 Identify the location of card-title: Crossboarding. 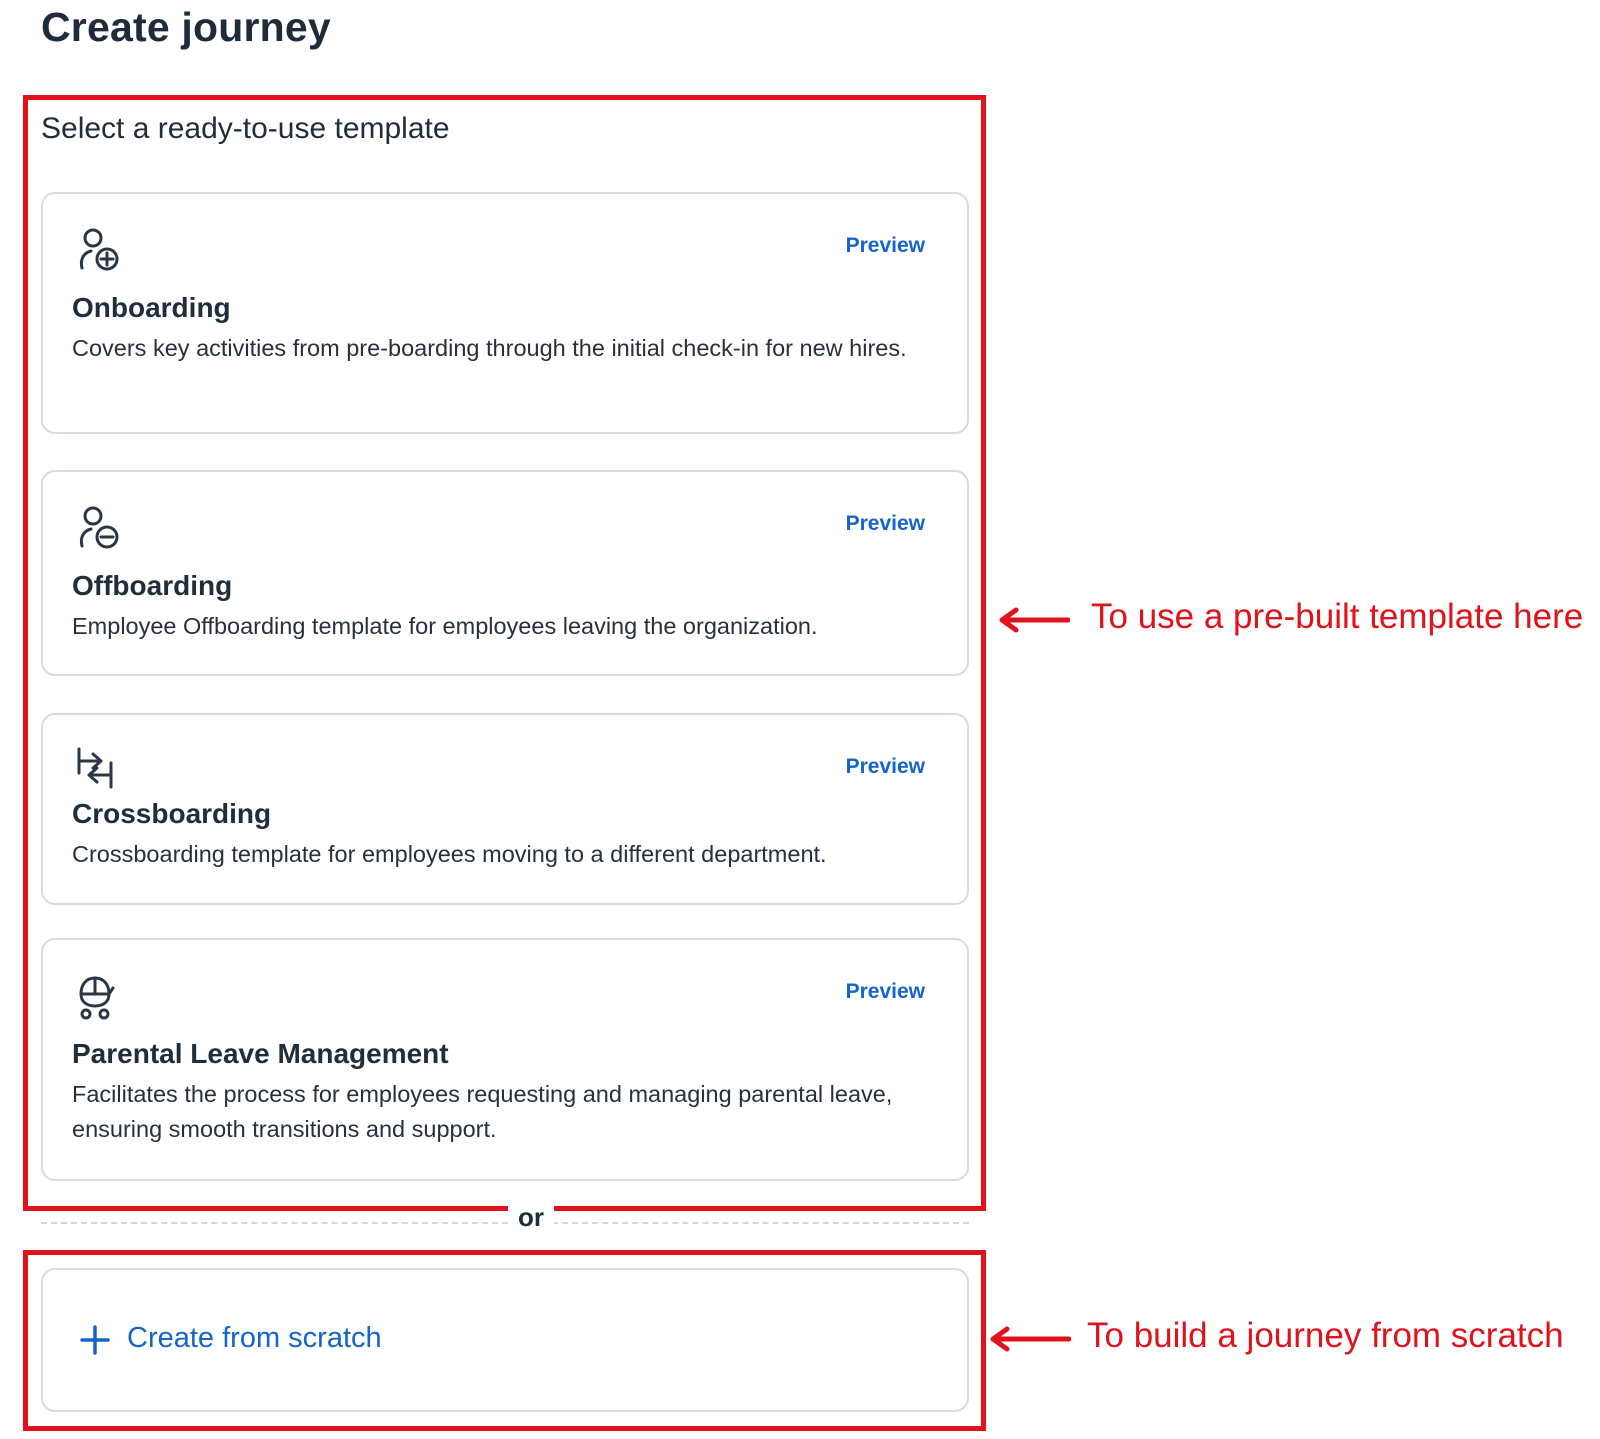
(172, 813).